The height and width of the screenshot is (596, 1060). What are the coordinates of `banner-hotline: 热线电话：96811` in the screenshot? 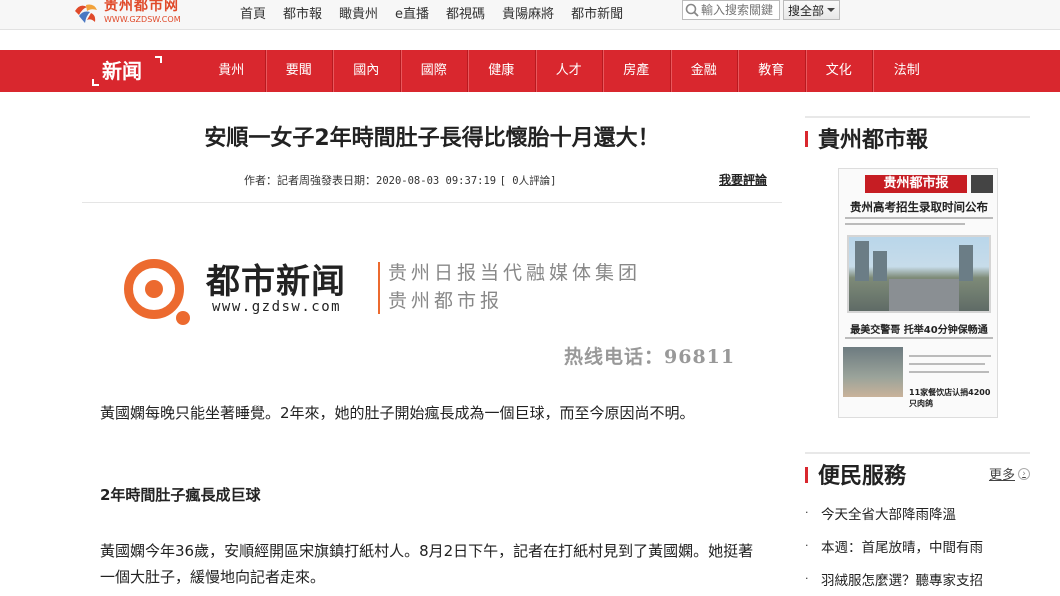 It's located at (650, 357).